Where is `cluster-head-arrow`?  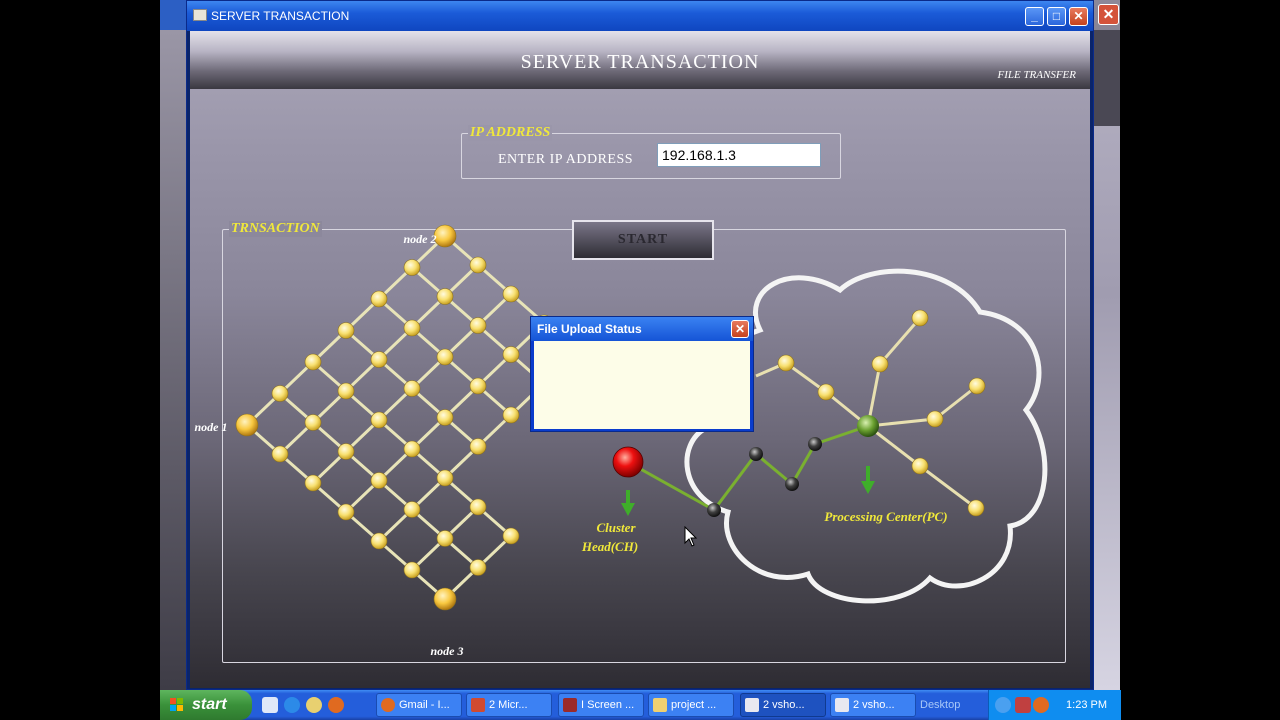
cluster-head-arrow is located at coordinates (628, 503).